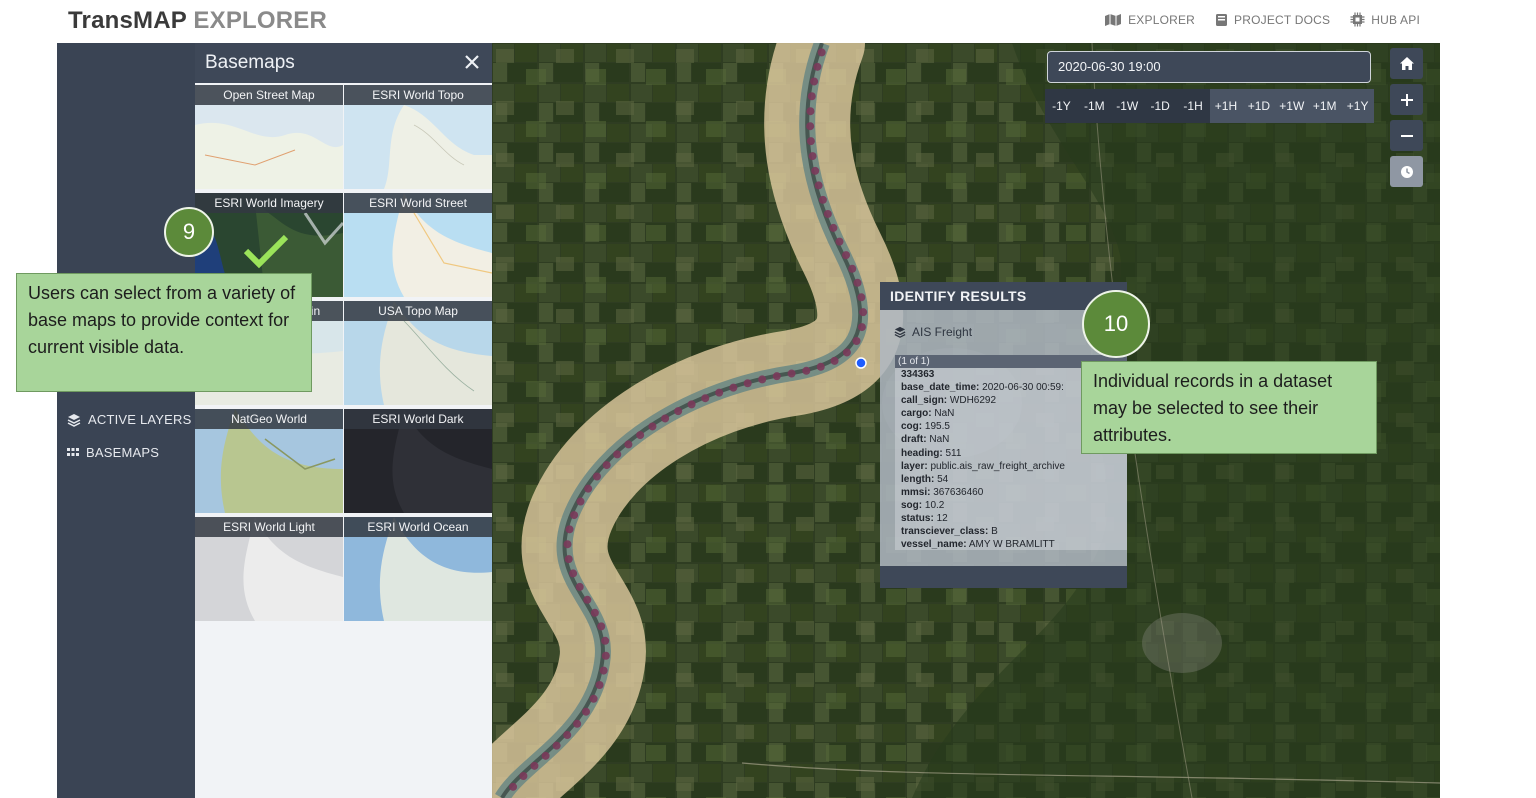 Image resolution: width=1536 pixels, height=798 pixels. What do you see at coordinates (1292, 106) in the screenshot?
I see `step-forward-button: +1W` at bounding box center [1292, 106].